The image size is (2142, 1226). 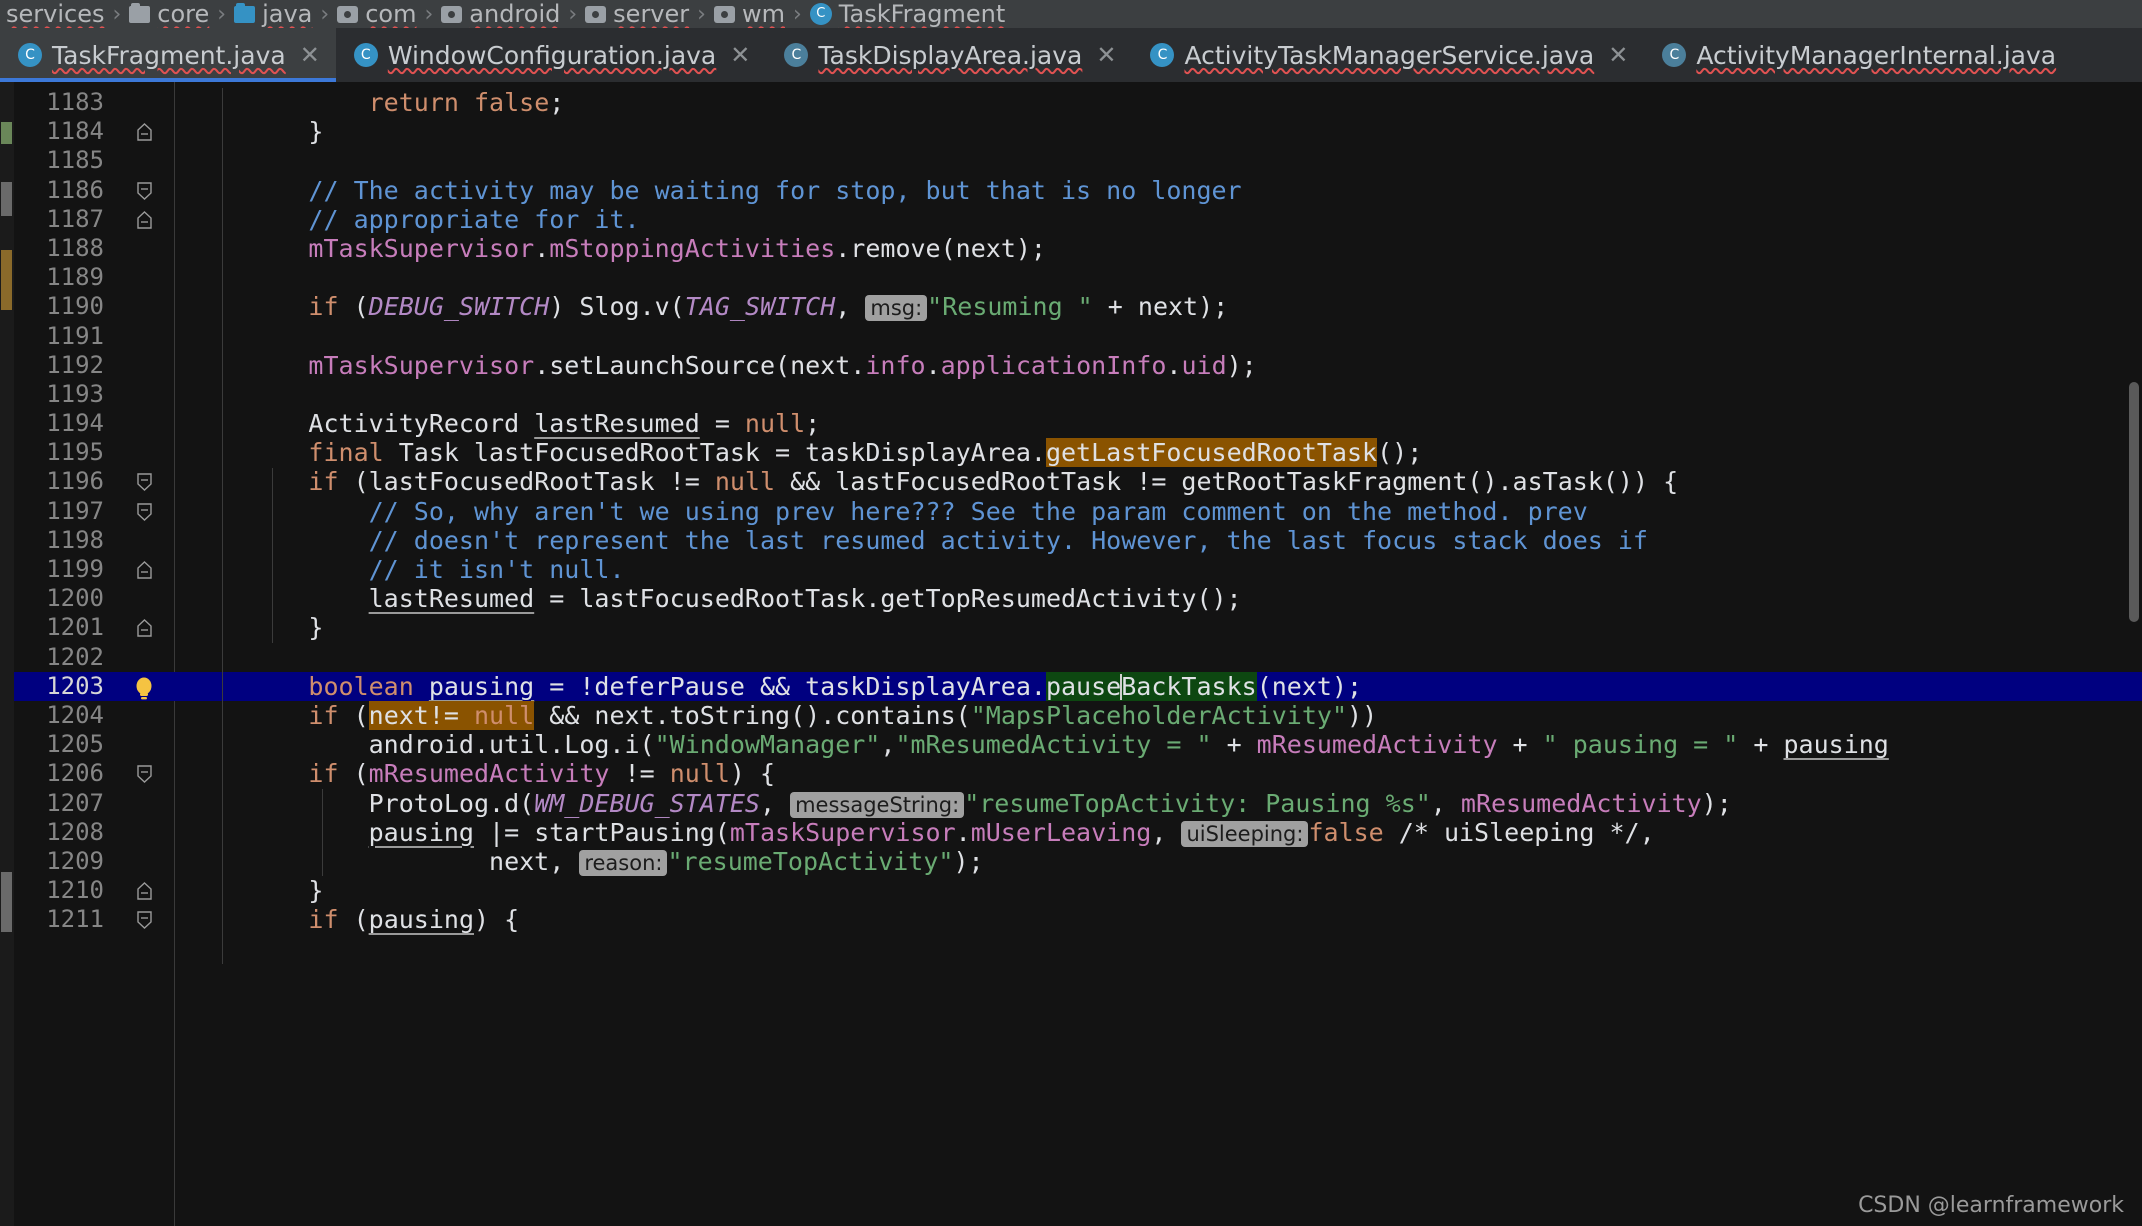 What do you see at coordinates (64, 803) in the screenshot?
I see `line-number: 1207` at bounding box center [64, 803].